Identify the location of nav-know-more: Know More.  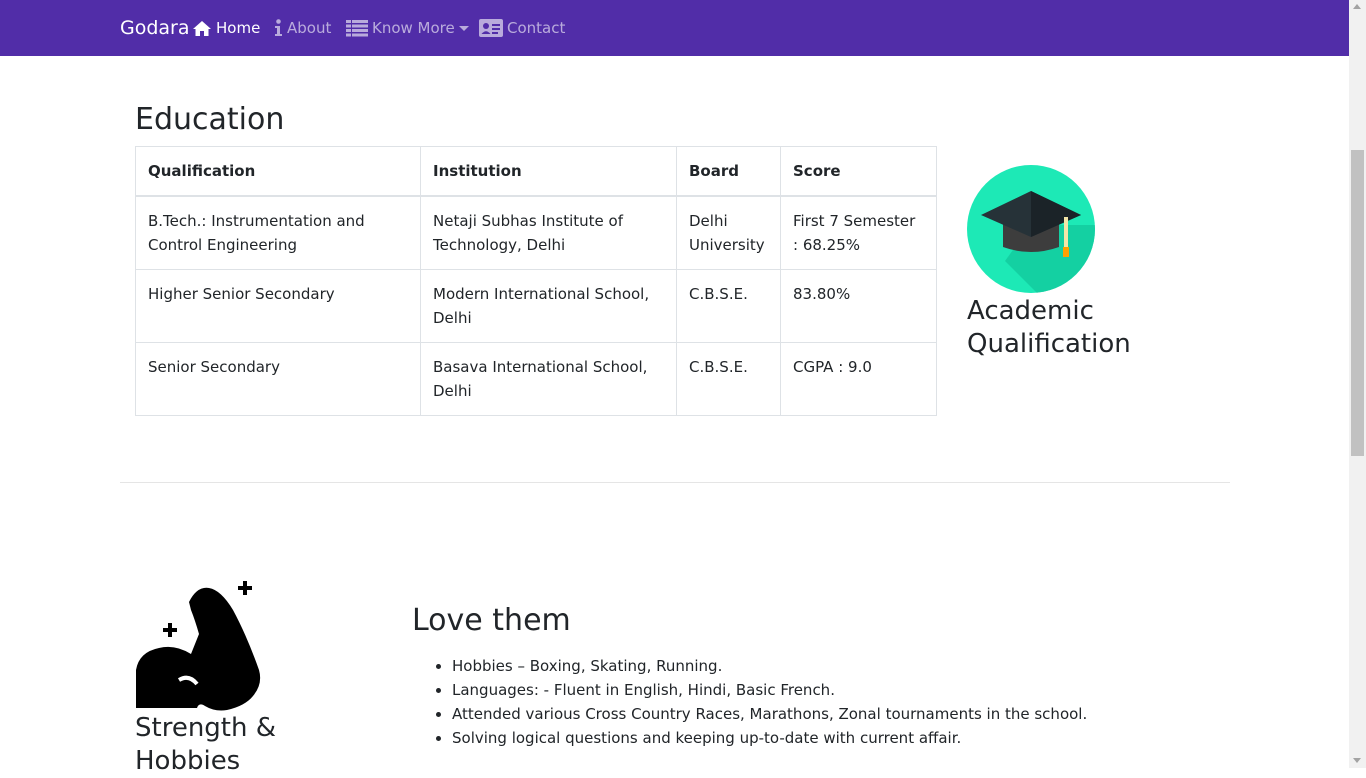
(407, 28).